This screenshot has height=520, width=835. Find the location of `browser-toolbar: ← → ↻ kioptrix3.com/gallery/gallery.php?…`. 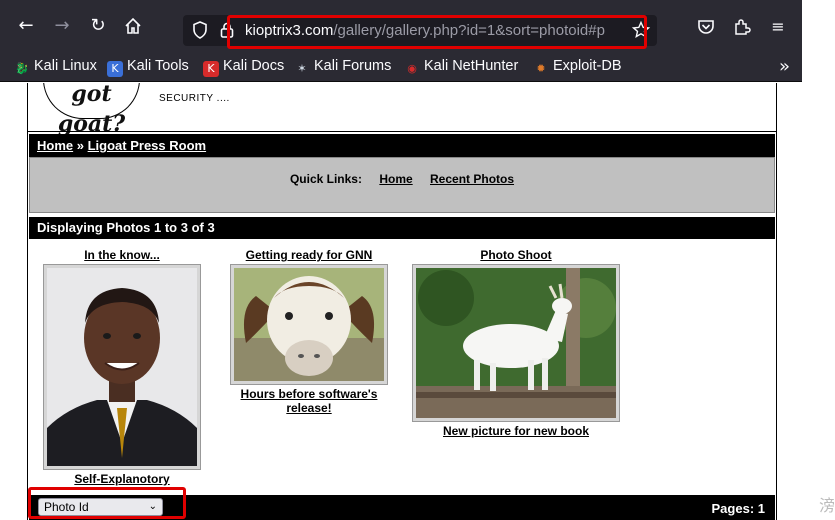

browser-toolbar: ← → ↻ kioptrix3.com/gallery/gallery.php?… is located at coordinates (401, 25).